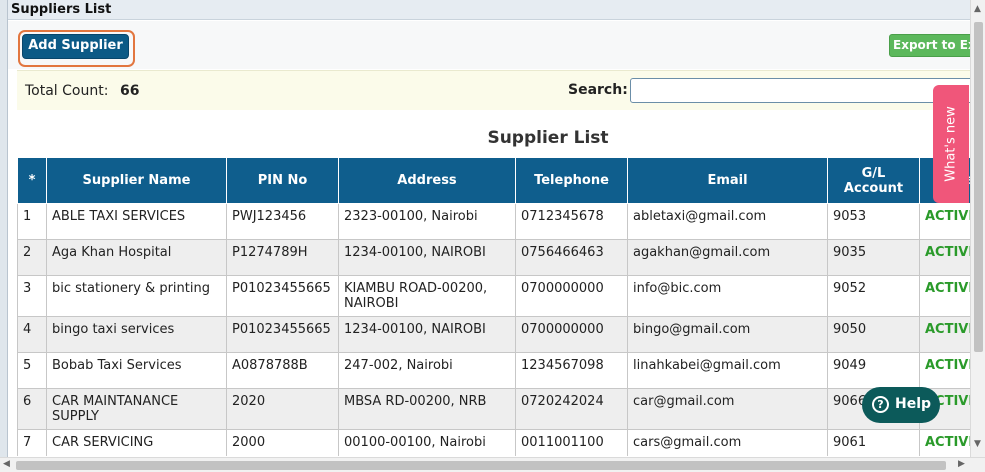 This screenshot has height=472, width=985. I want to click on cell-address: 00100-00100, Nairobi, so click(427, 442).